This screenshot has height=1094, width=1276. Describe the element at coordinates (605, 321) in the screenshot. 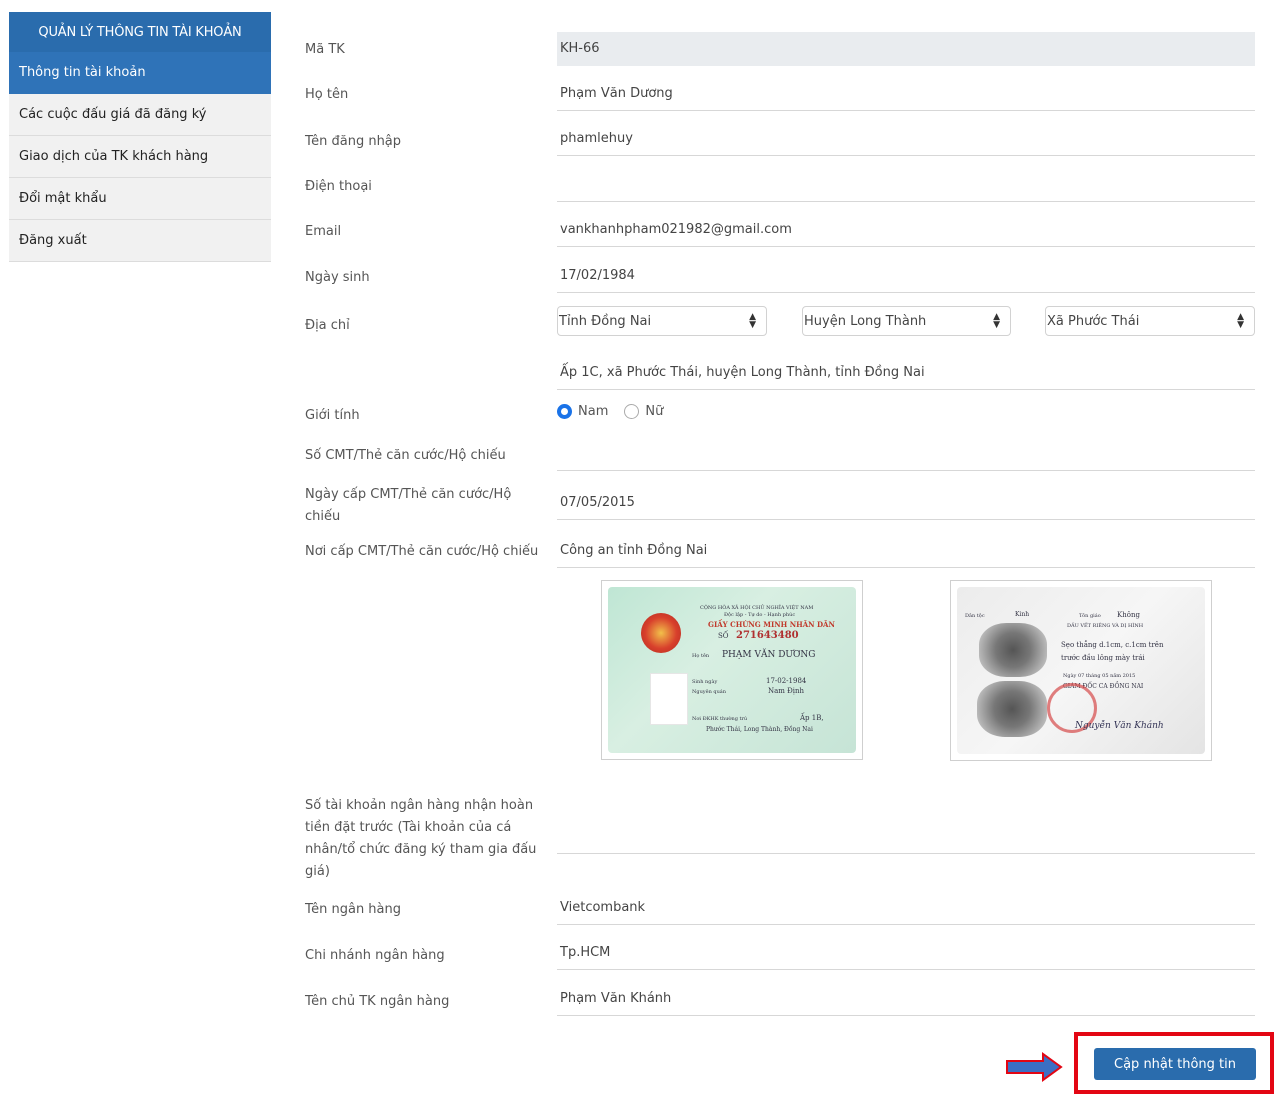

I see `tinh-select-value: Tỉnh Đồng Nai` at that location.